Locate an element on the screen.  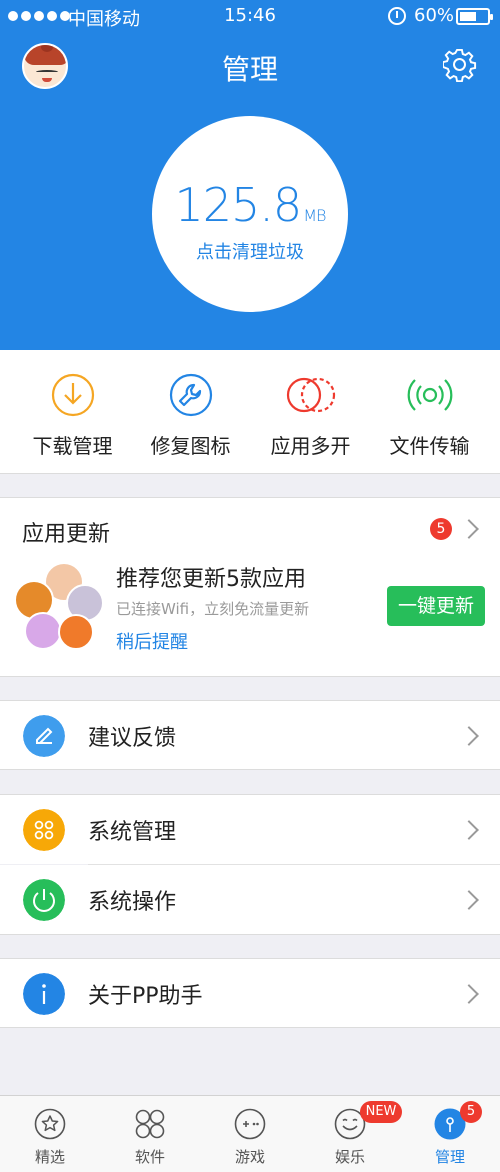
clean-junk-label: 点击清理垃圾 is located at coordinates (250, 252).